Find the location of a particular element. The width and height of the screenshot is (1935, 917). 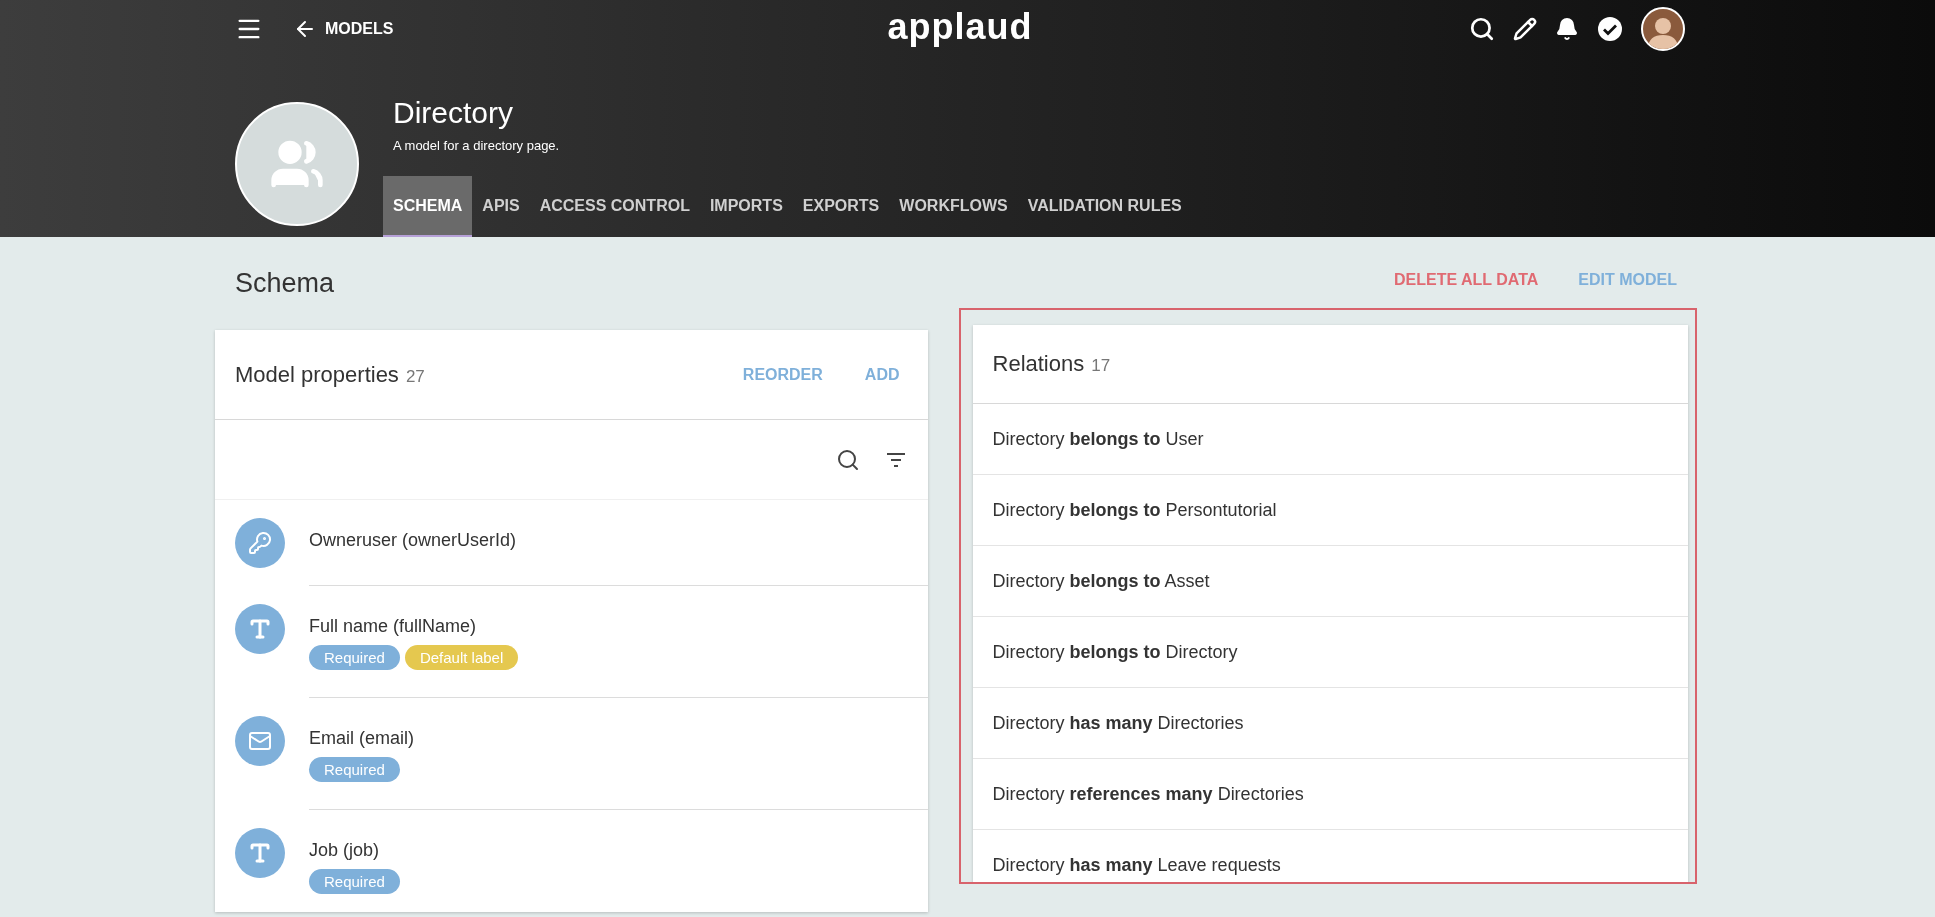

model-name: Directory is located at coordinates (453, 113).